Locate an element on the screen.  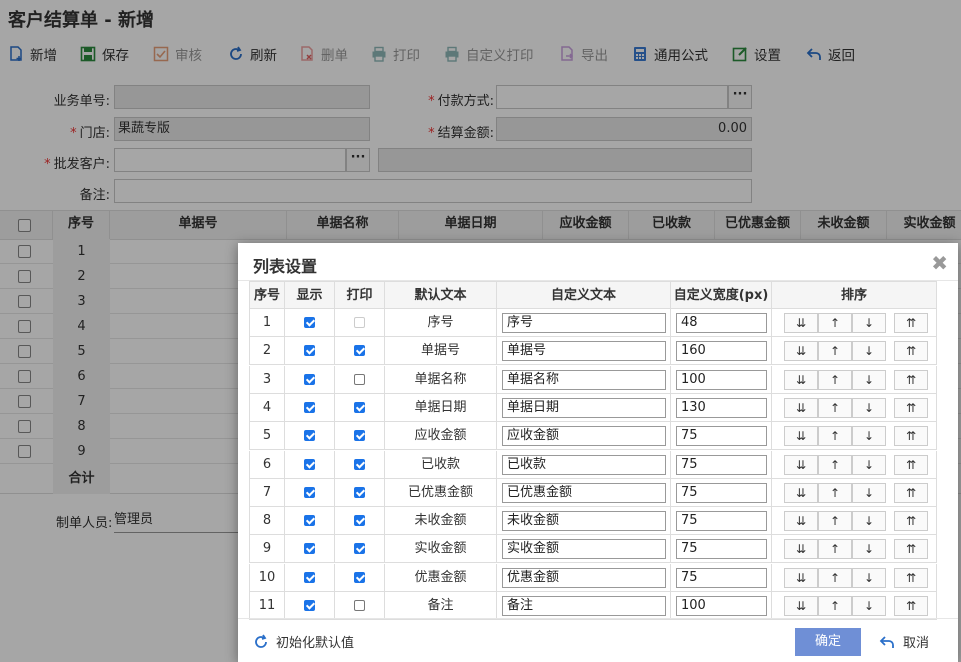
custom-text-input: 单据日期 is located at coordinates (584, 407).